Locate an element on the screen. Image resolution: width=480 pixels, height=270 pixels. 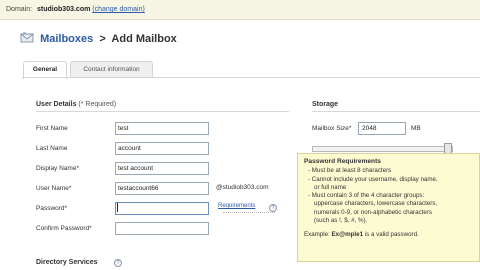
requirements-link: Requirements is located at coordinates (236, 206).